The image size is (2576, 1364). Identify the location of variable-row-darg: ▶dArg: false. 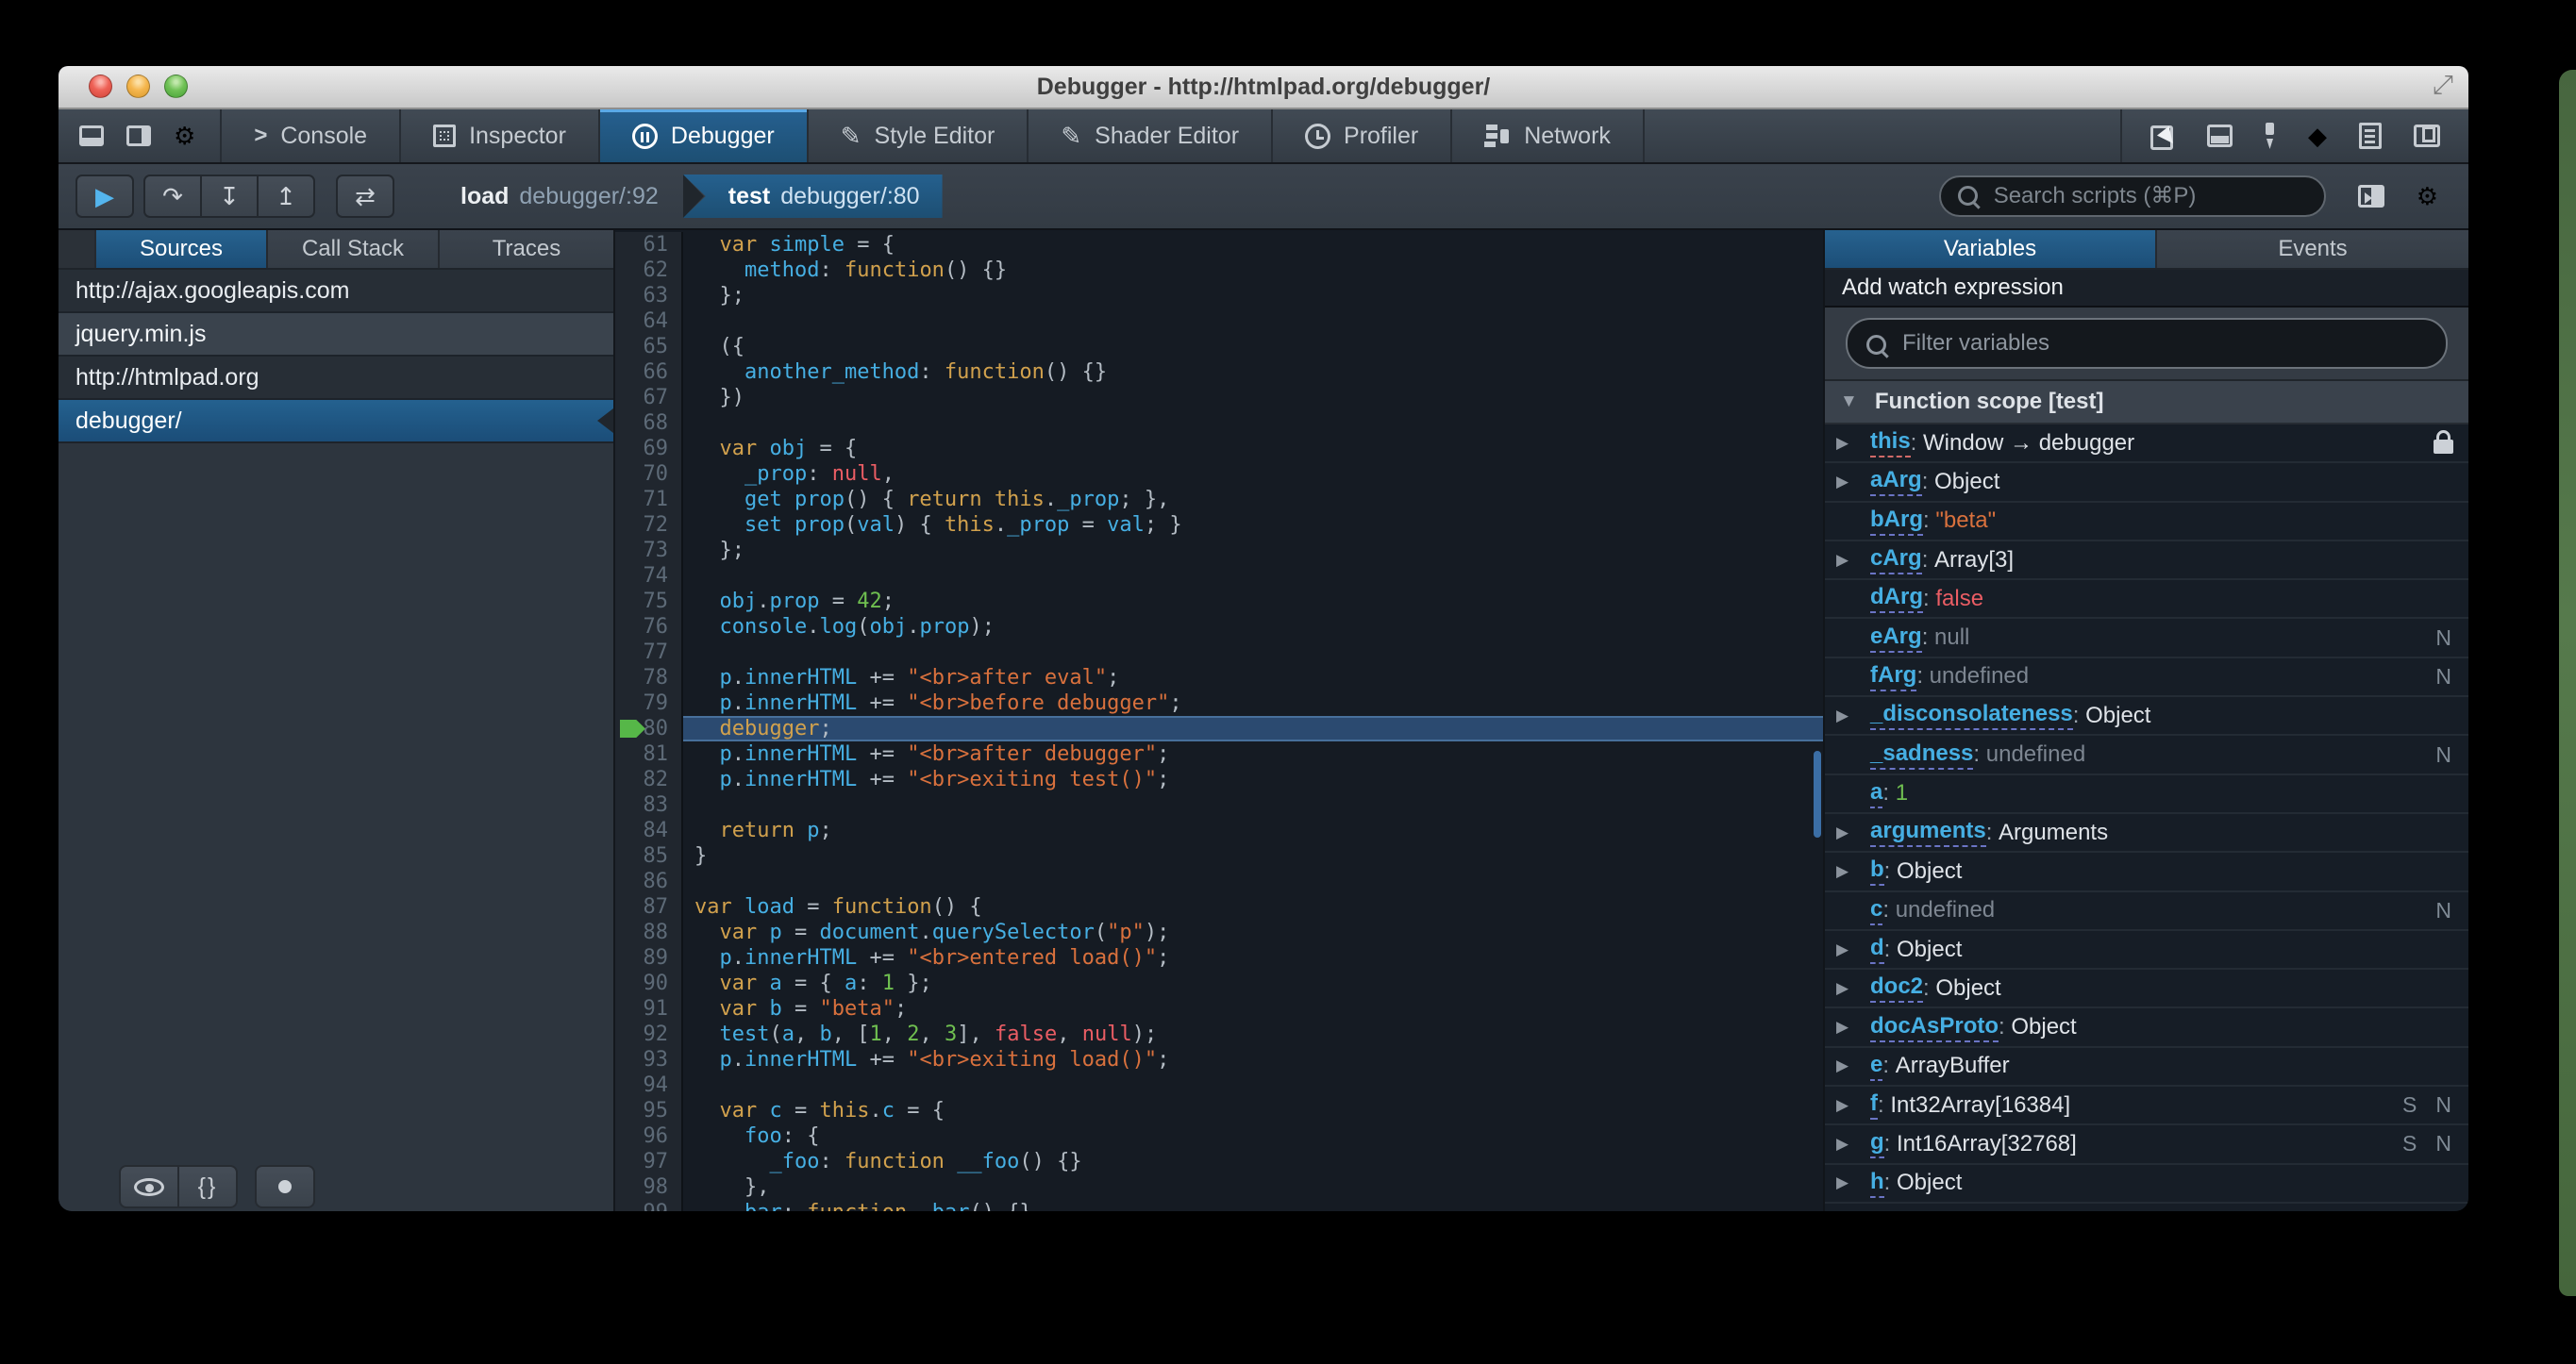
(2146, 600).